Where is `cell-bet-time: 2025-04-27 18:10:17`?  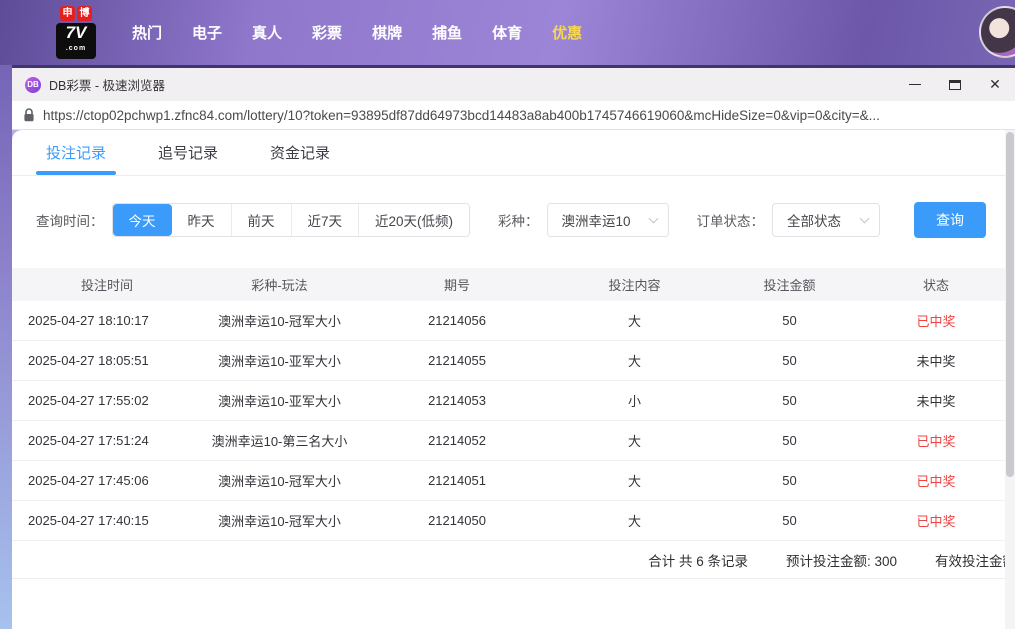
cell-bet-time: 2025-04-27 18:10:17 is located at coordinates (88, 320).